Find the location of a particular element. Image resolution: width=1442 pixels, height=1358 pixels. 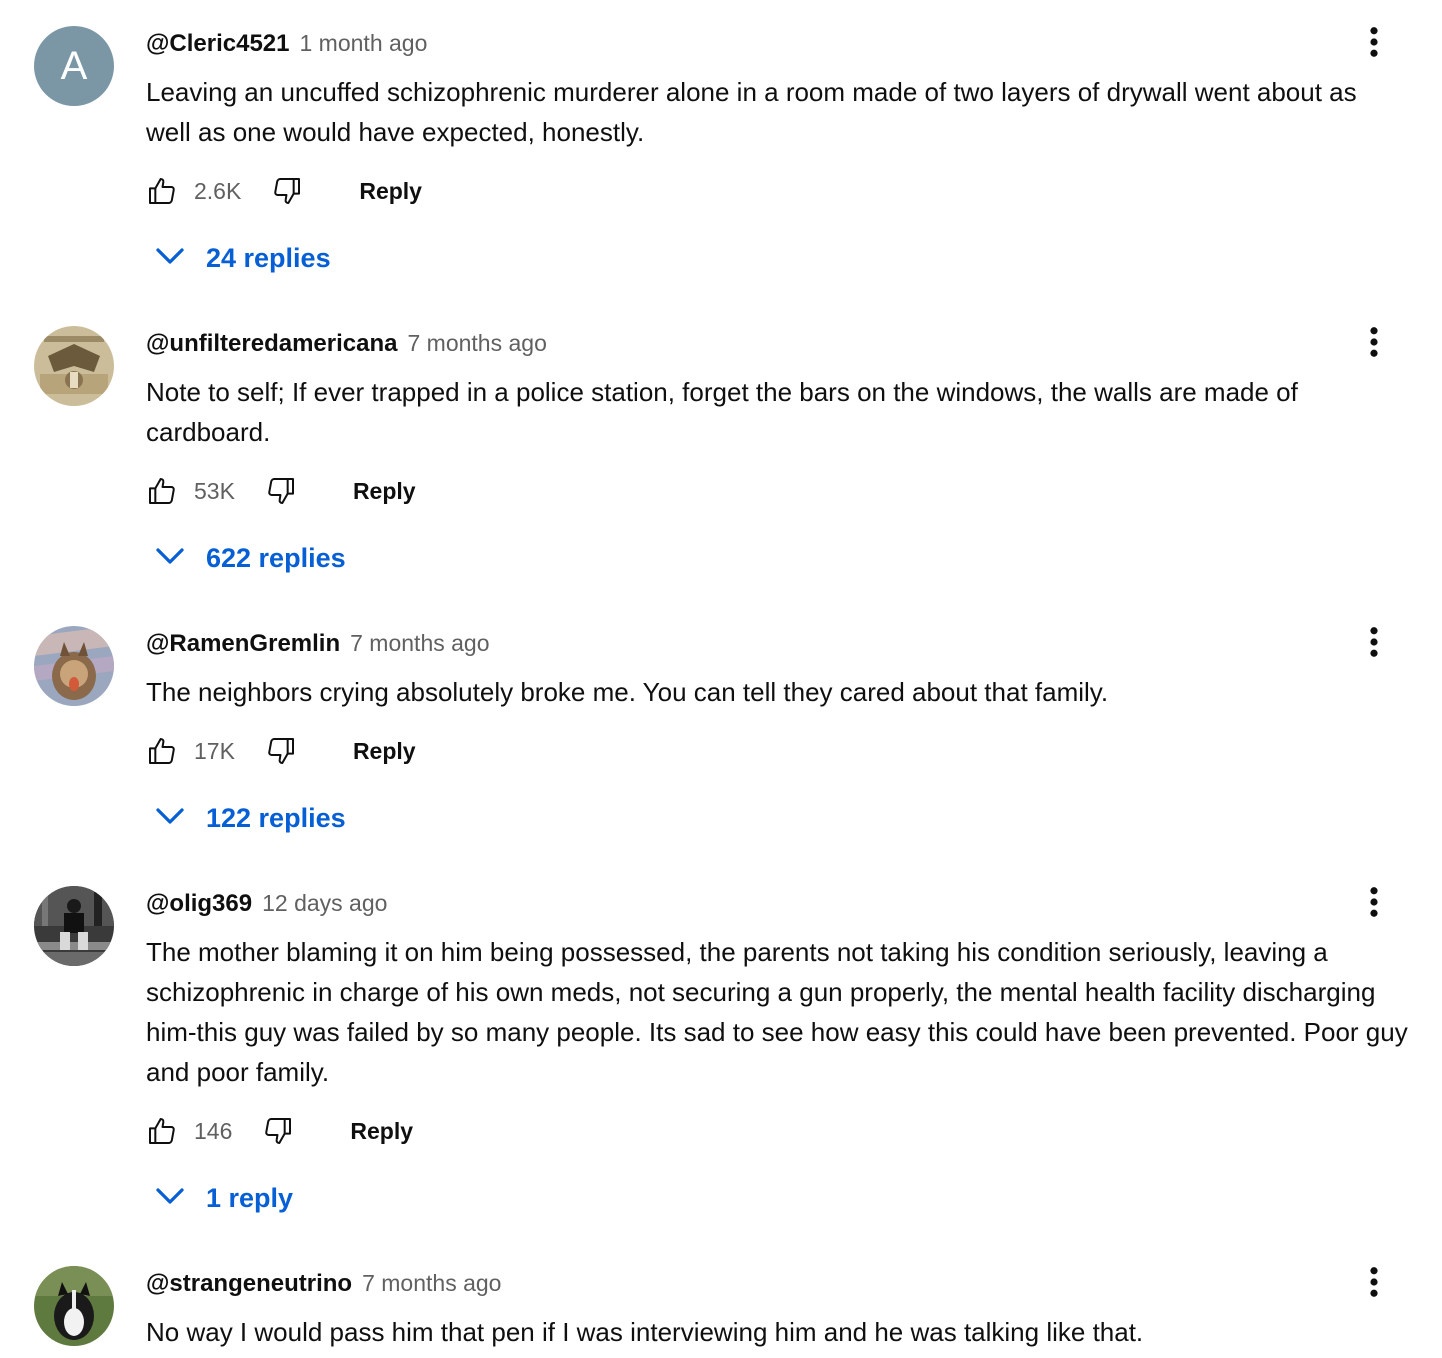

comment-author: @Cleric4521 is located at coordinates (218, 44).